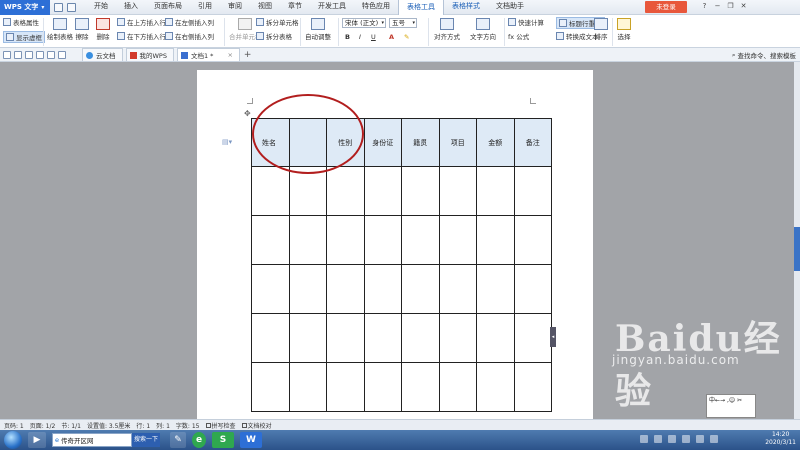 The image size is (800, 450). I want to click on auto-fit-button: 自动调整, so click(318, 29).